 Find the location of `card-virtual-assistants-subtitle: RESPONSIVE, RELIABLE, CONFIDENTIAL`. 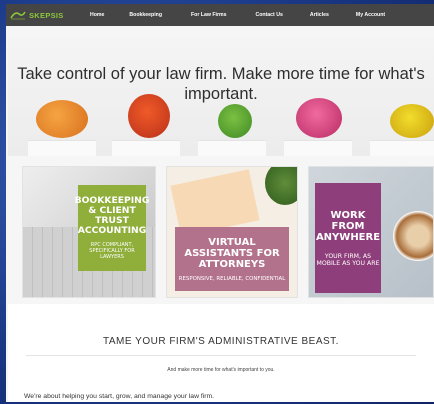

card-virtual-assistants-subtitle: RESPONSIVE, RELIABLE, CONFIDENTIAL is located at coordinates (232, 278).